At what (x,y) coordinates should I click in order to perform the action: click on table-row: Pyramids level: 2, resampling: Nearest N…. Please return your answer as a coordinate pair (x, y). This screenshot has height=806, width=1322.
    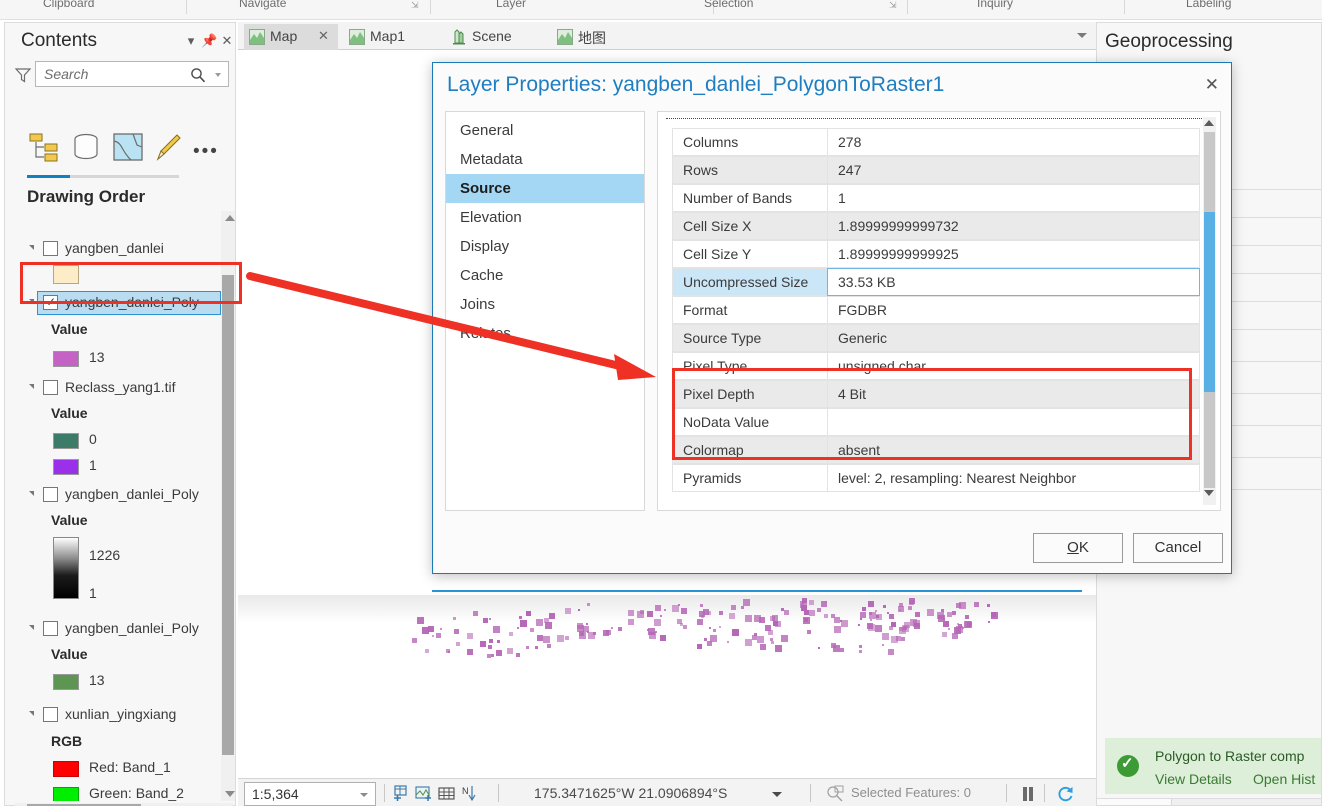
    Looking at the image, I should click on (936, 478).